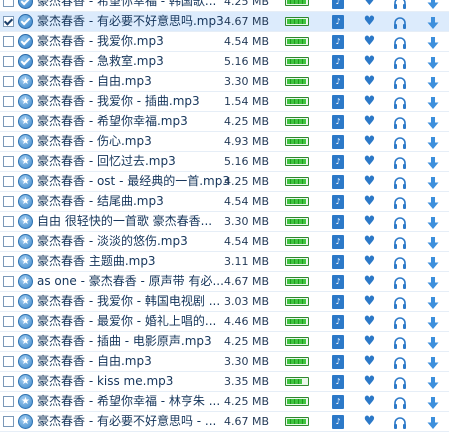 Image resolution: width=449 pixels, height=433 pixels. I want to click on song-name: 豪杰春香 - 回忆过去.mp3, so click(137, 161).